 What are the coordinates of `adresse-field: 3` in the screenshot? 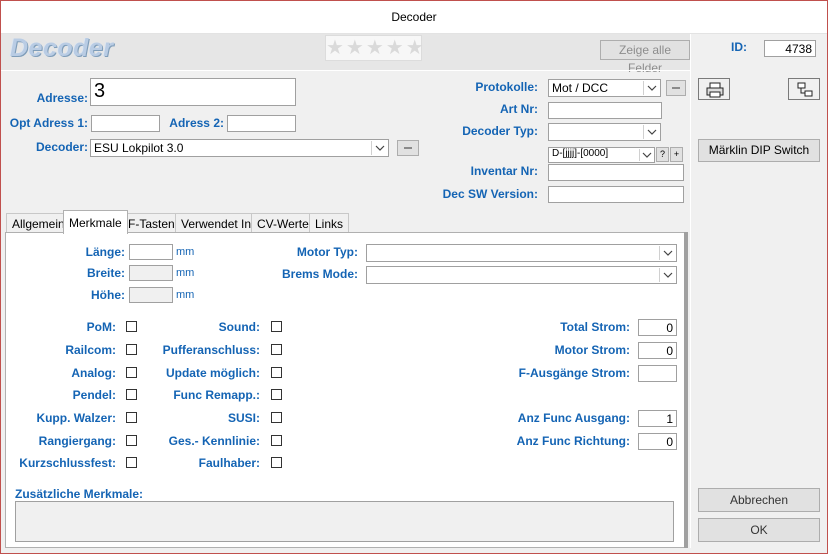 It's located at (193, 92).